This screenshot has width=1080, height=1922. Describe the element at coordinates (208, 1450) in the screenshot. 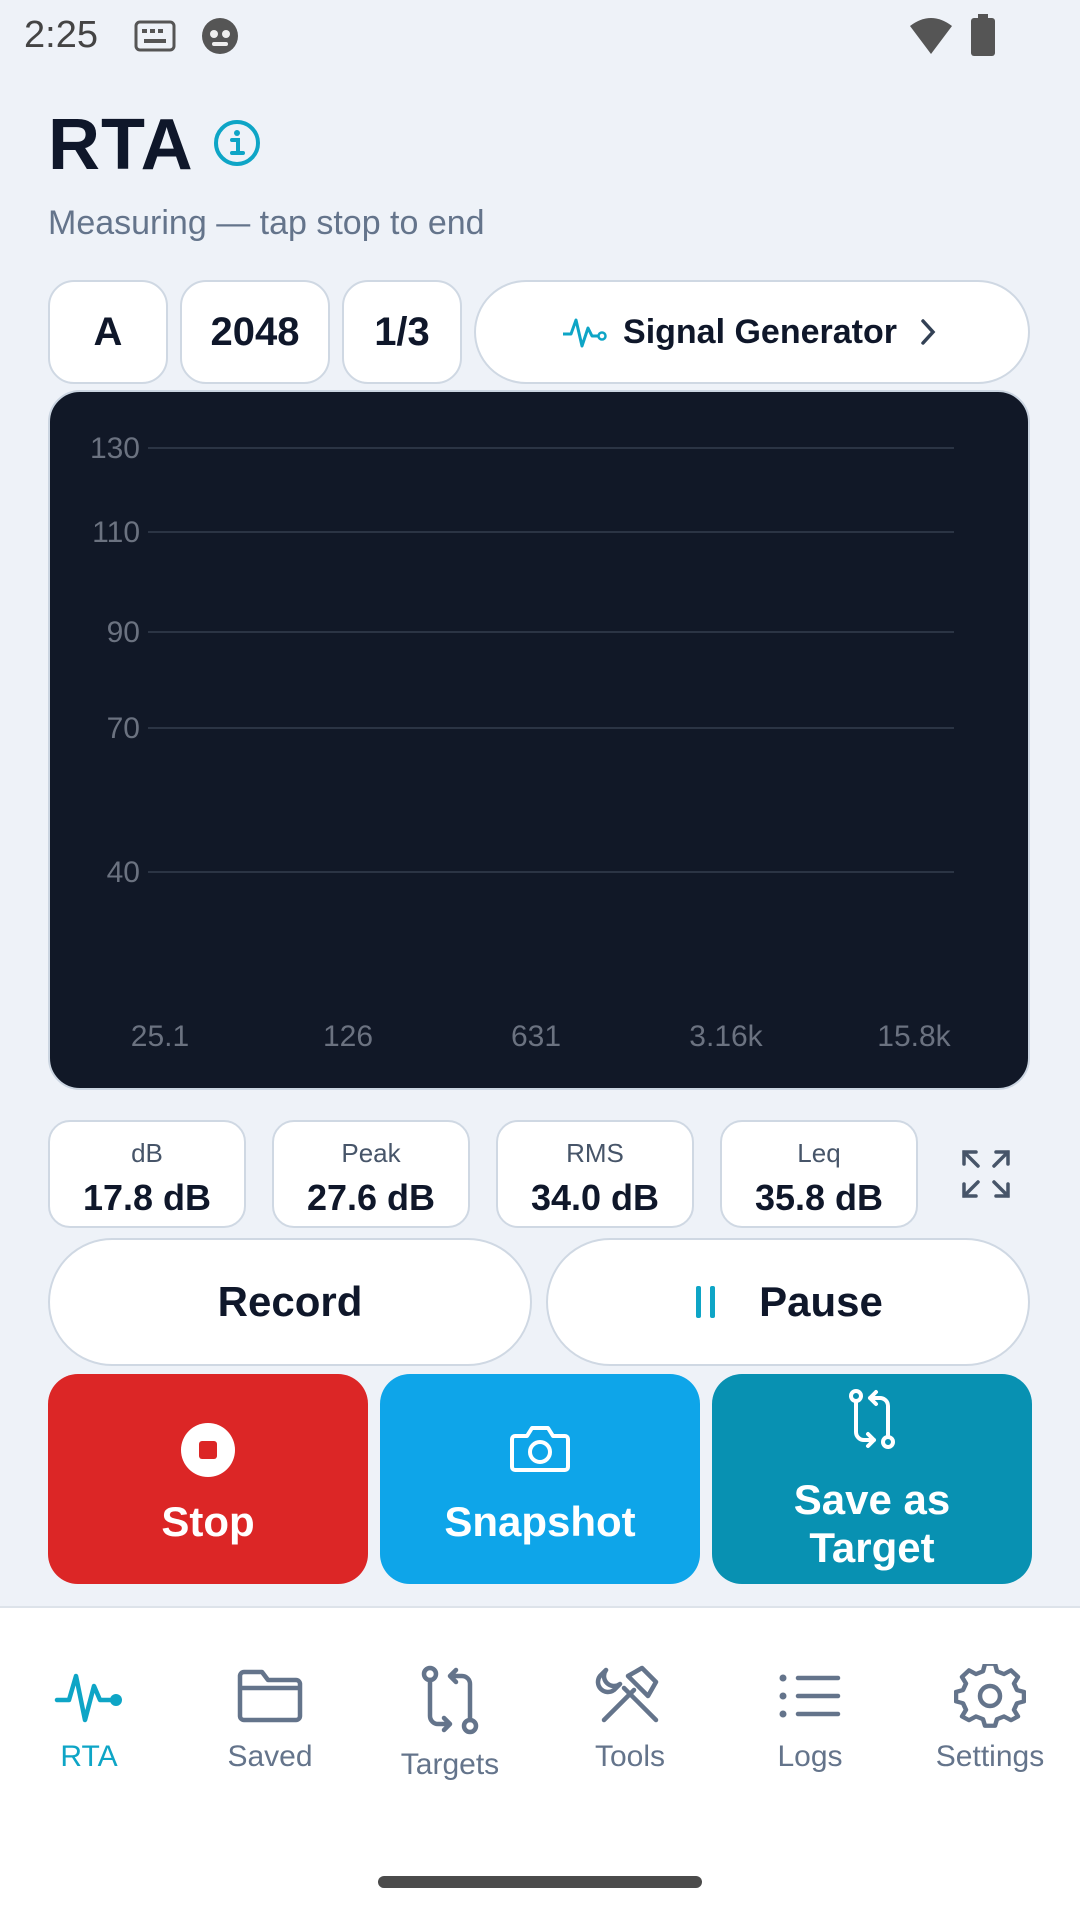

I see `stop-icon` at that location.